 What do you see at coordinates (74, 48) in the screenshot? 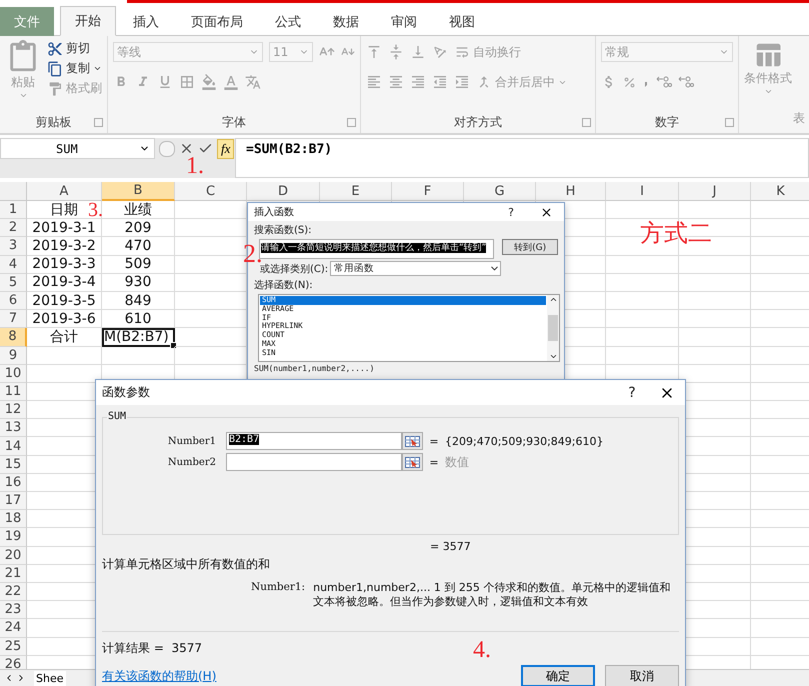
I see `cut-button: 剪切` at bounding box center [74, 48].